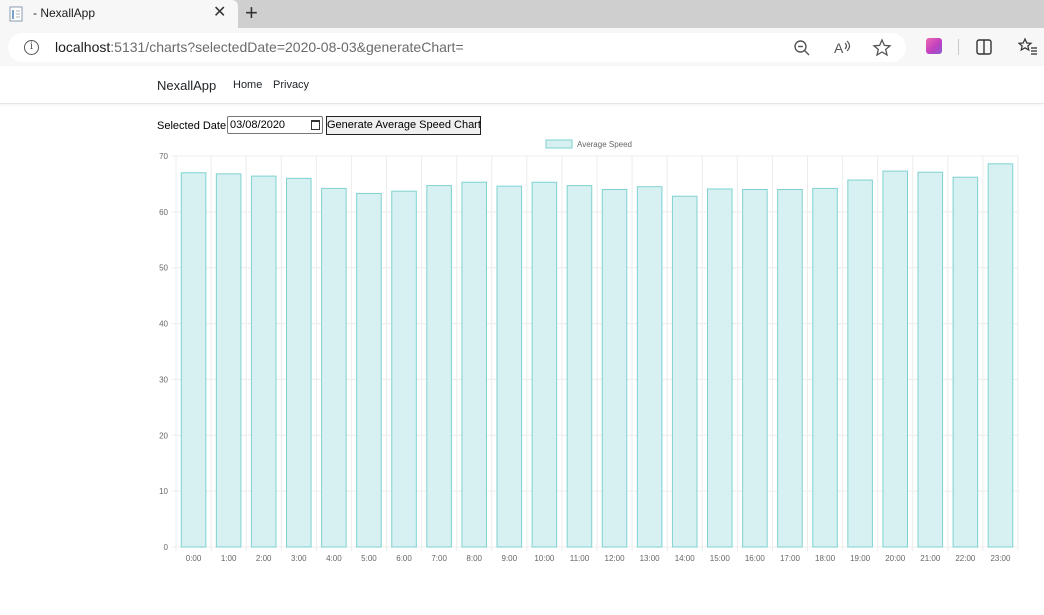  Describe the element at coordinates (193, 126) in the screenshot. I see `selected-date-label: Selected Date:` at that location.